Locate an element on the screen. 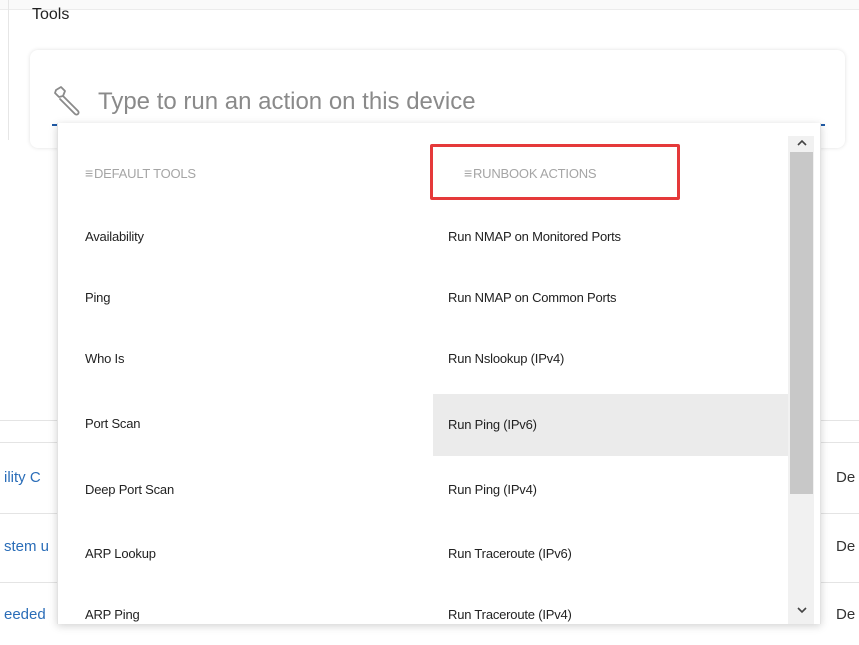  default-tool-item: ARP Lookup is located at coordinates (250, 554).